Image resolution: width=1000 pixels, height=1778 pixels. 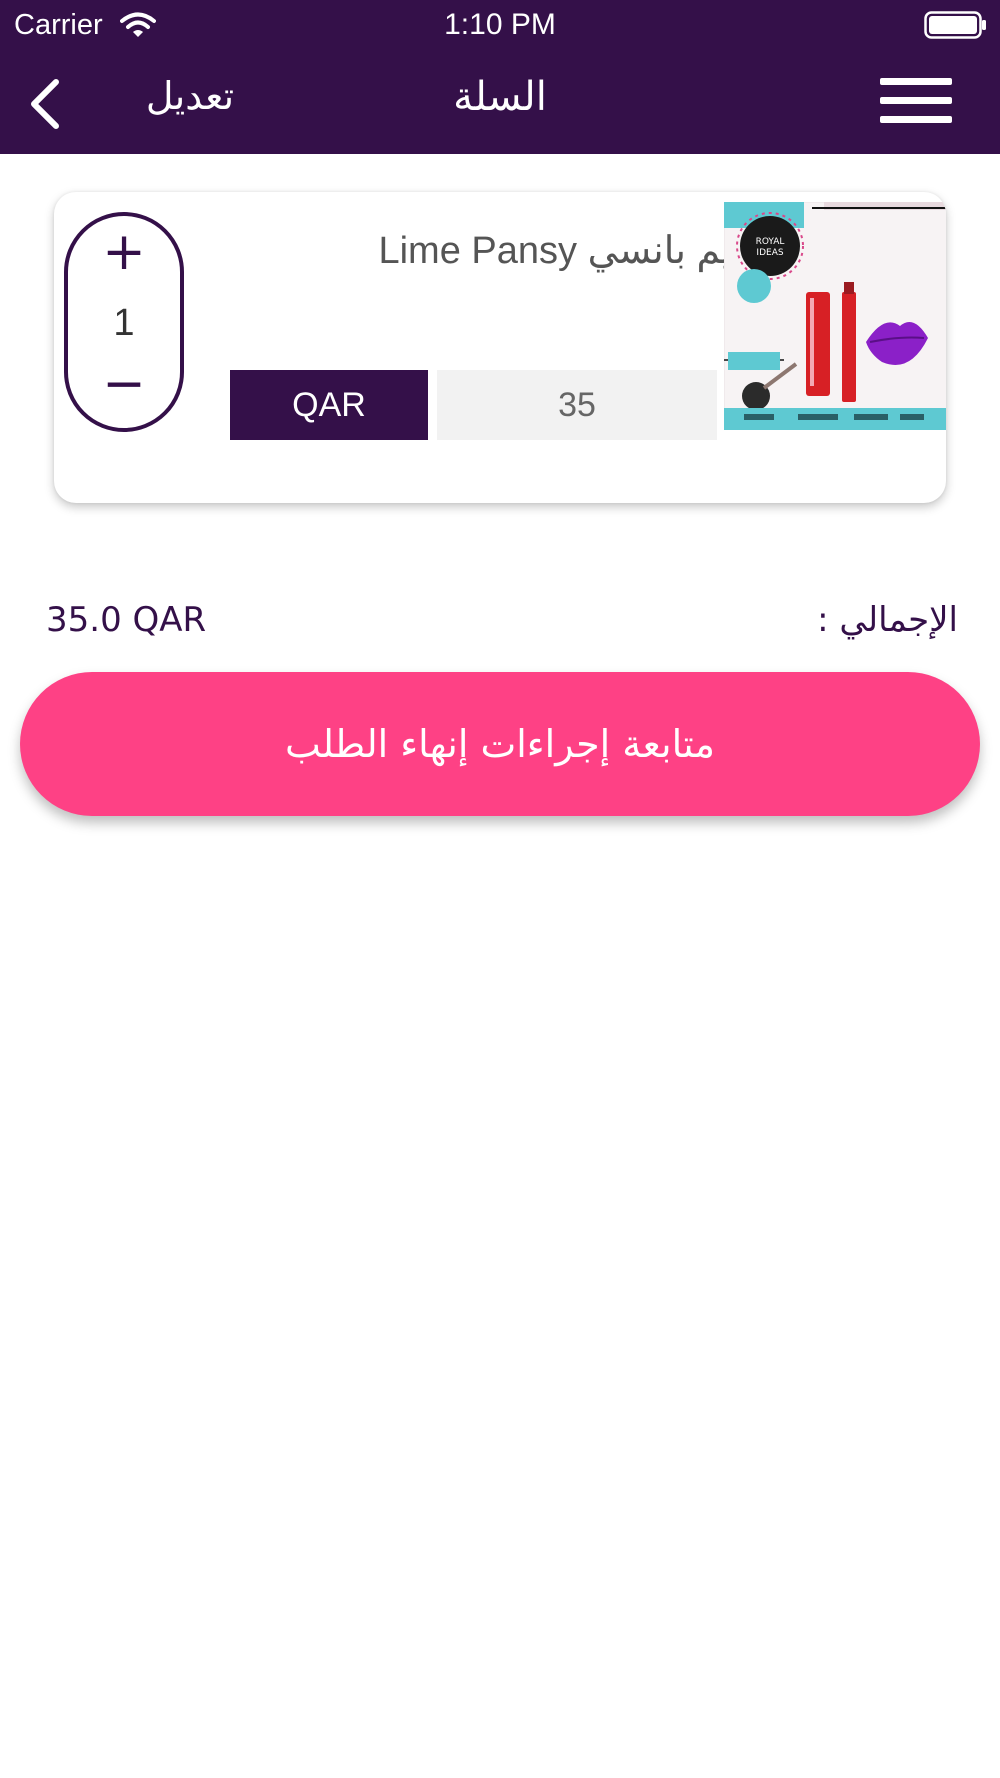 I want to click on battery-icon, so click(x=955, y=25).